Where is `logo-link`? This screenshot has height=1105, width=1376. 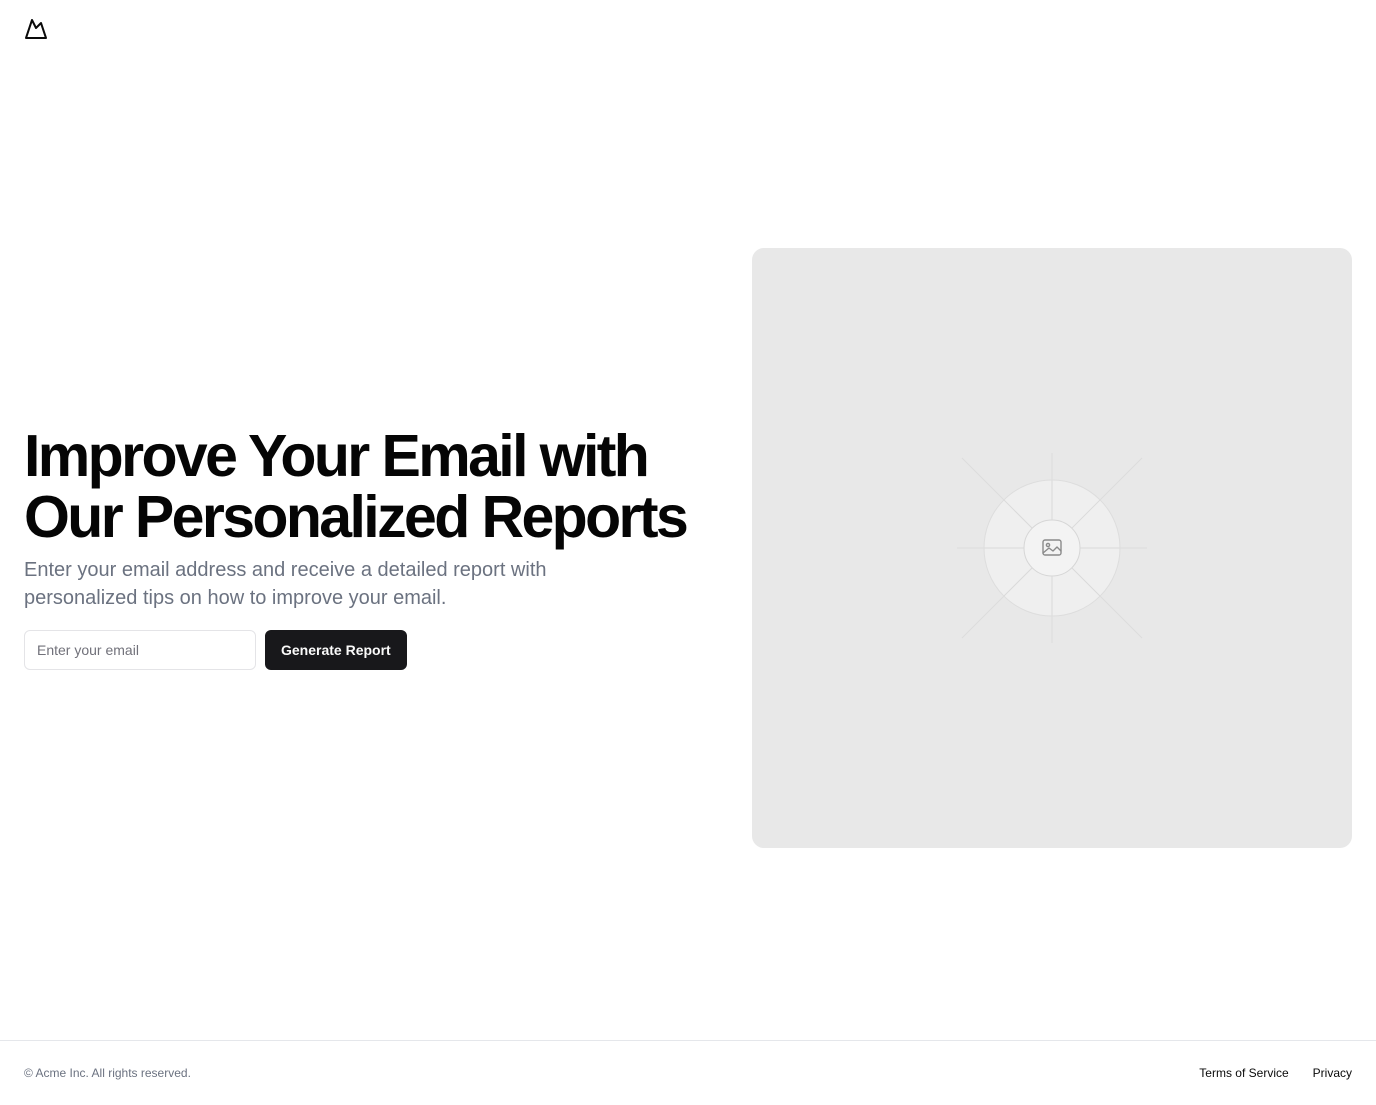 logo-link is located at coordinates (36, 29).